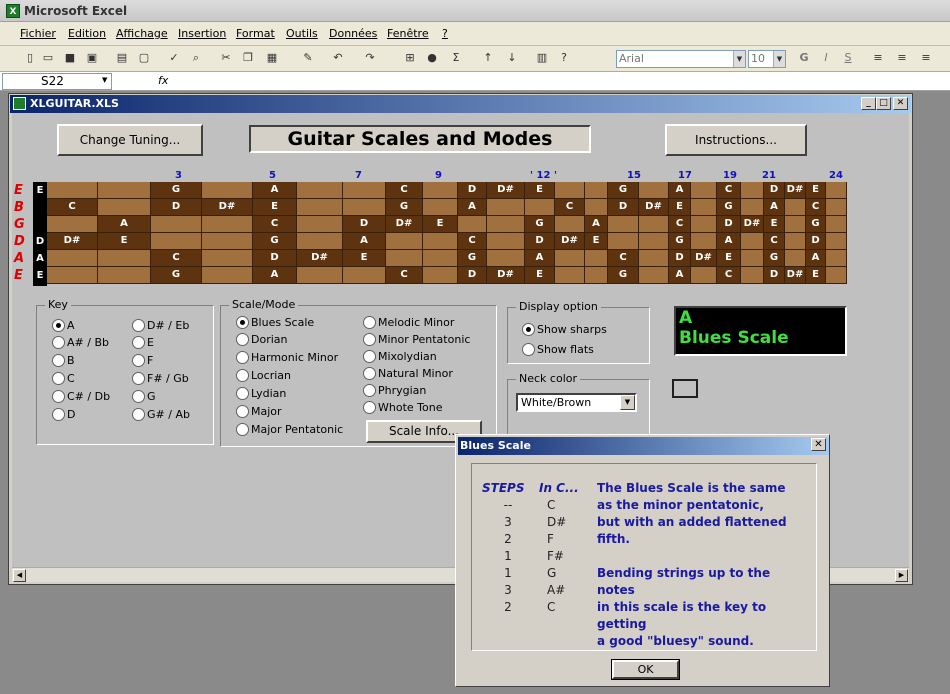  Describe the element at coordinates (19, 224) in the screenshot. I see `string-label: G` at that location.